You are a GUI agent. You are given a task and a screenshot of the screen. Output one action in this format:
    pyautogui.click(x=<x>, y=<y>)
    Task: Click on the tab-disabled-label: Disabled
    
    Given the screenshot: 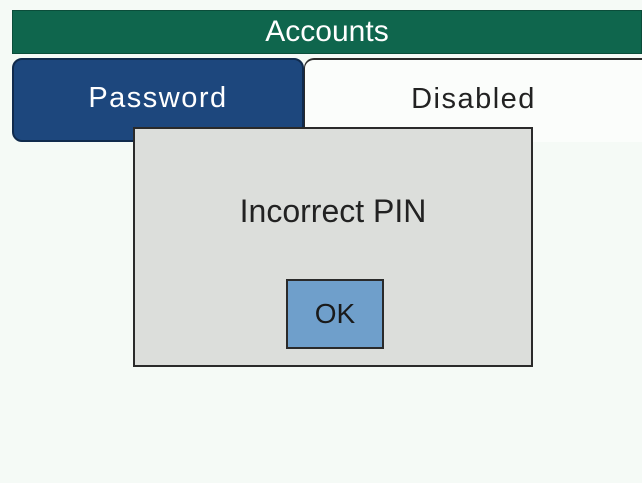 What is the action you would take?
    pyautogui.click(x=473, y=98)
    